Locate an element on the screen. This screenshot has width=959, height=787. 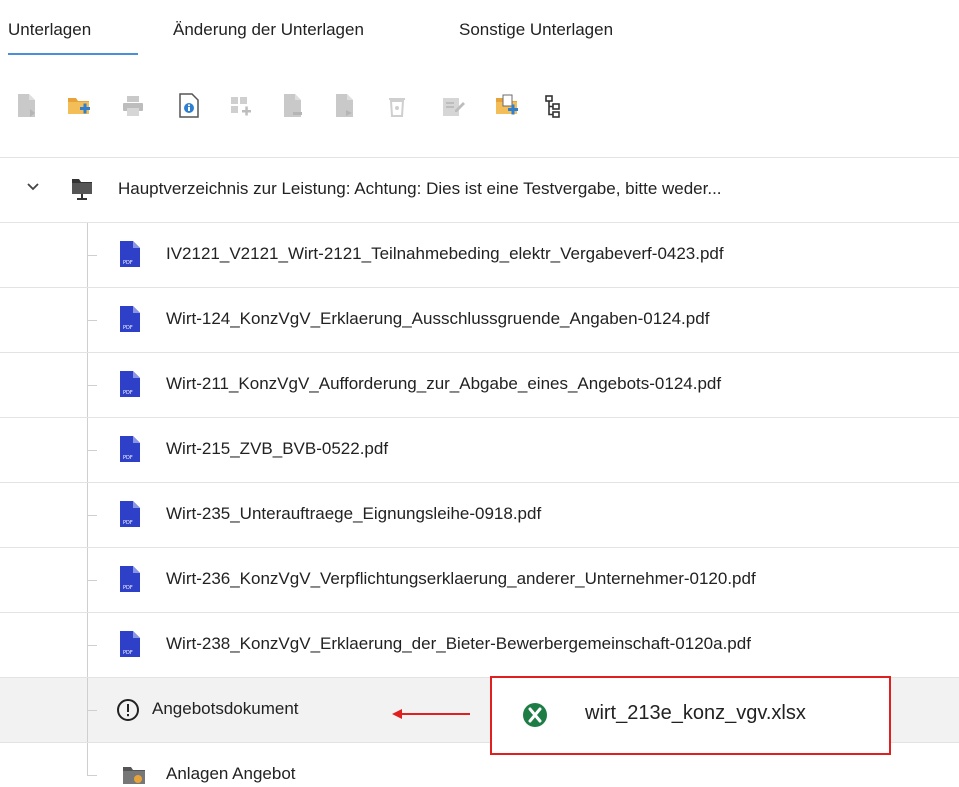
folder-upload-icon is located at coordinates (507, 106).